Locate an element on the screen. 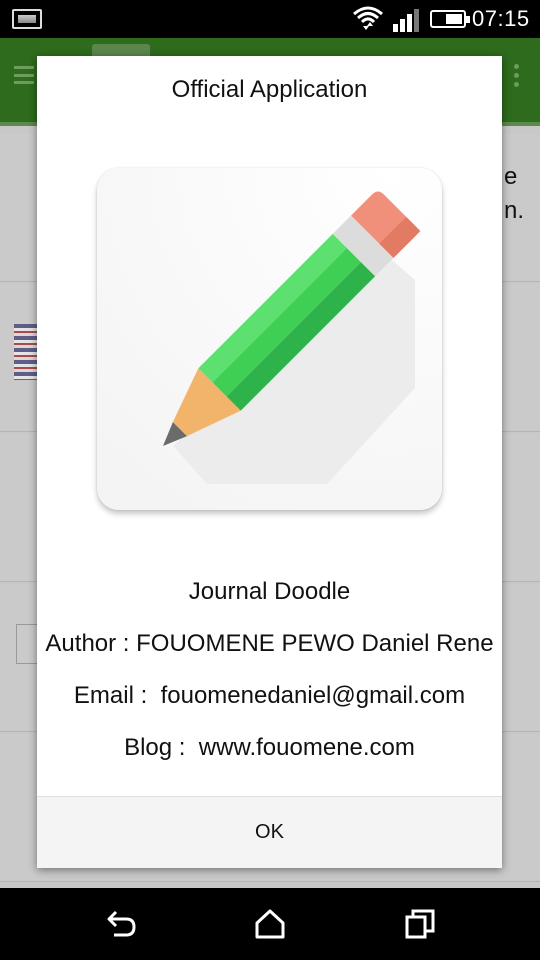 This screenshot has height=960, width=540. recent-apps-icon is located at coordinates (420, 924).